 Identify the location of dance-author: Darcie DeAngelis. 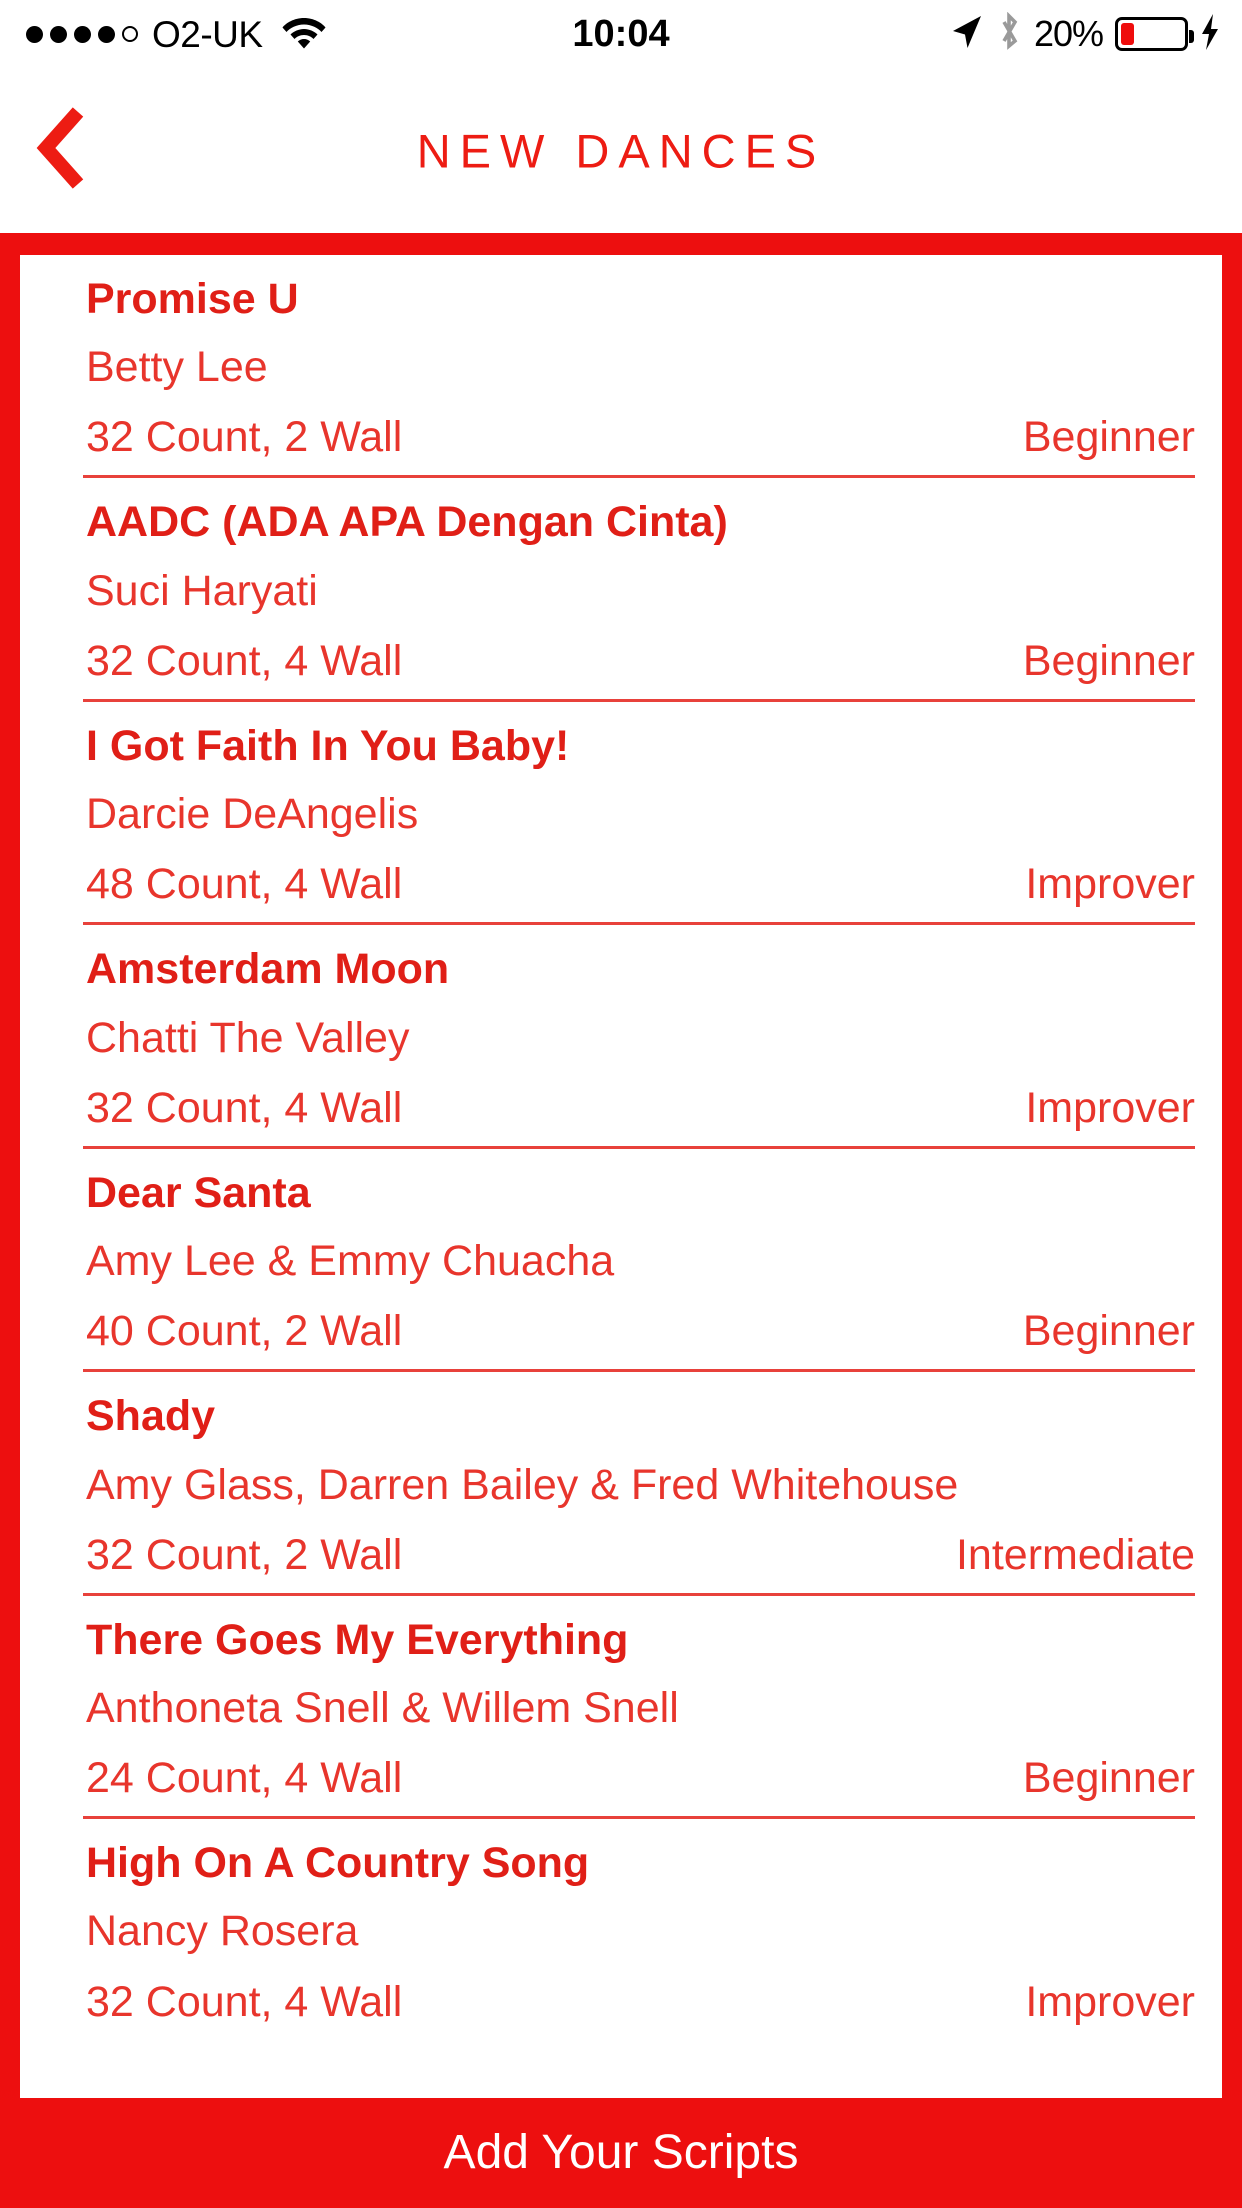
(252, 814).